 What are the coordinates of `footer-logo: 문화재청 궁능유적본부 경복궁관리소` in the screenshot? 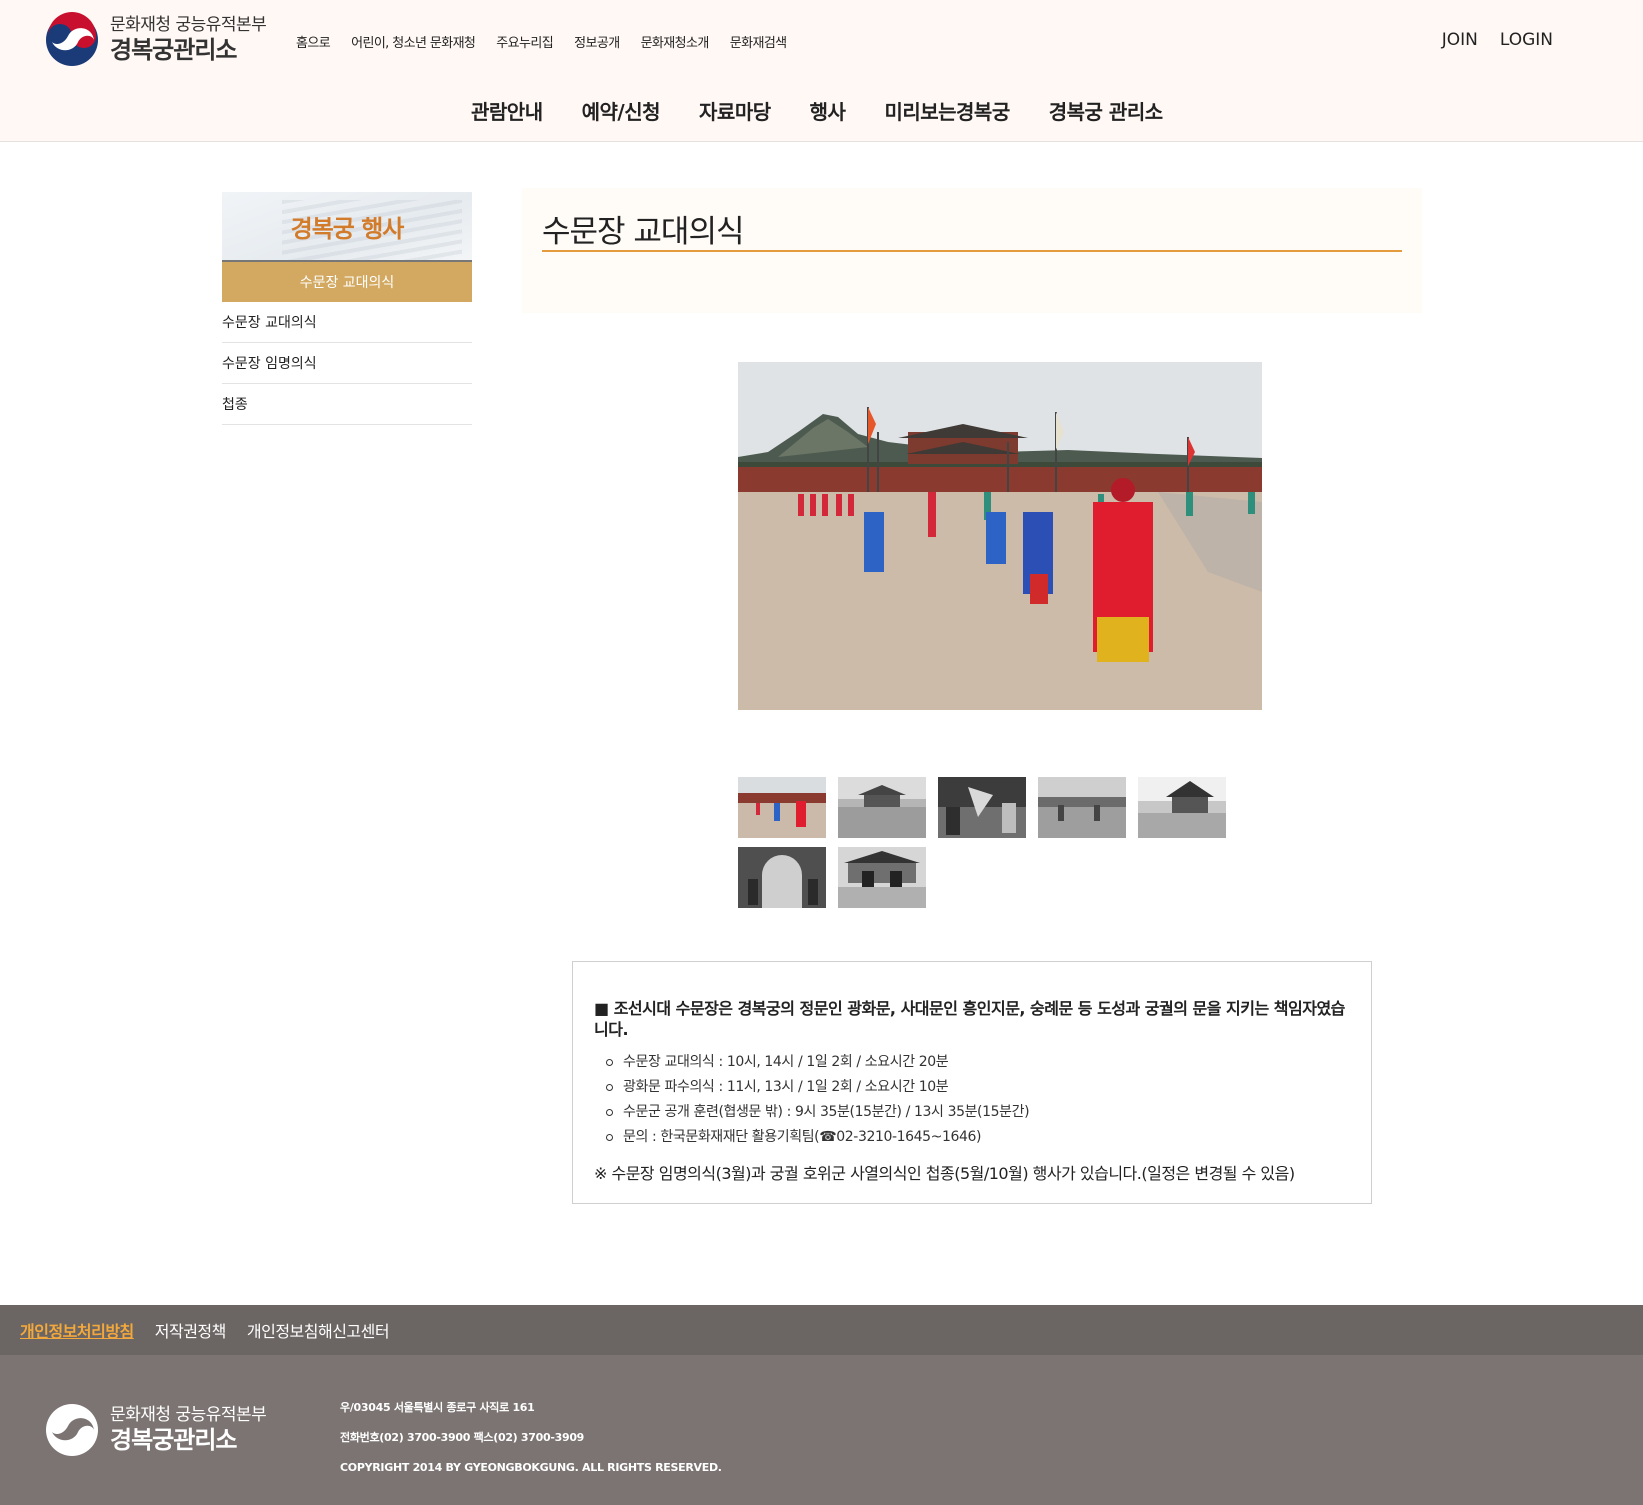 It's located at (155, 1430).